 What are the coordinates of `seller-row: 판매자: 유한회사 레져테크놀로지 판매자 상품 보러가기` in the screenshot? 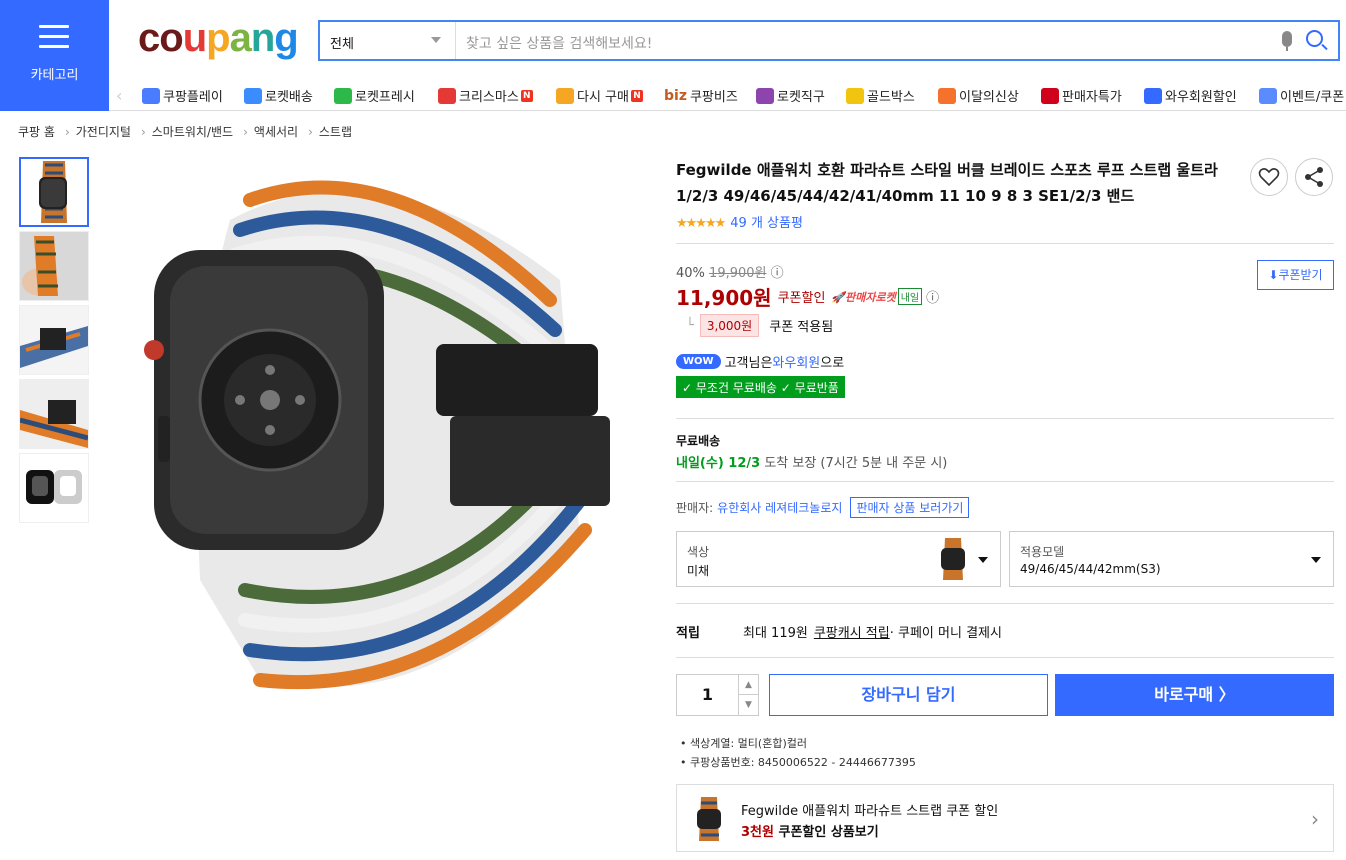 It's located at (823, 507).